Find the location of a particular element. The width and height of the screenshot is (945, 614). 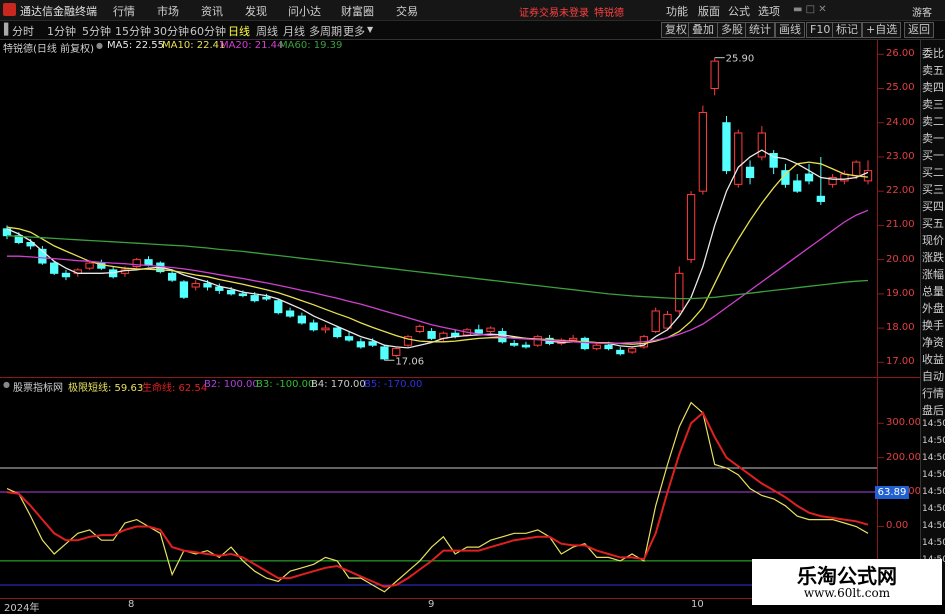

side-panel-item: 卖二 is located at coordinates (933, 121).